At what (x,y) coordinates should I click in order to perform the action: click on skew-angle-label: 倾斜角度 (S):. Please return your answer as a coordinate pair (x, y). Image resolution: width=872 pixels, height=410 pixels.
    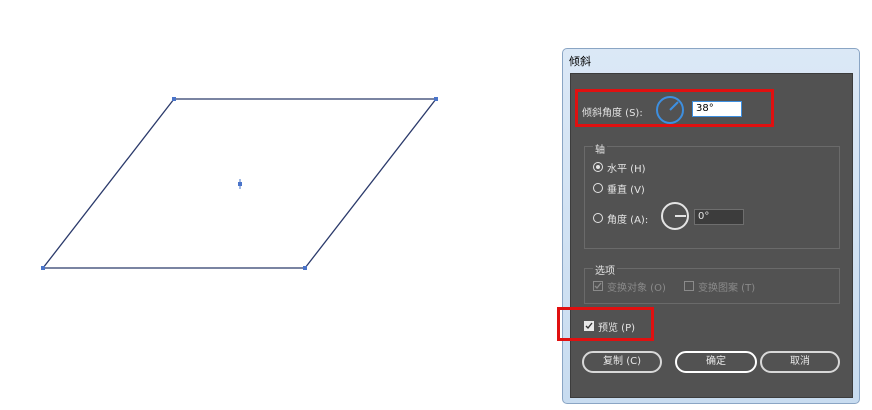
    Looking at the image, I should click on (612, 113).